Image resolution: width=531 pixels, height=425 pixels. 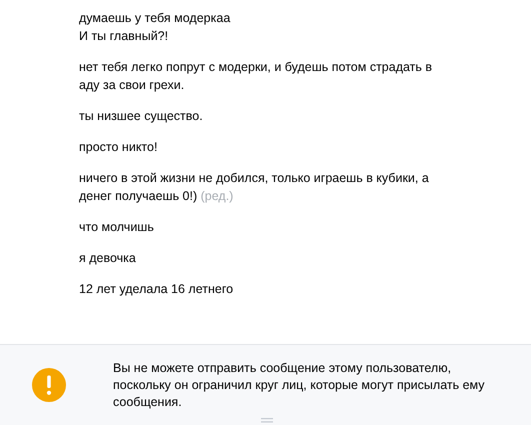 I want to click on edited-label: (ред.), so click(x=217, y=196).